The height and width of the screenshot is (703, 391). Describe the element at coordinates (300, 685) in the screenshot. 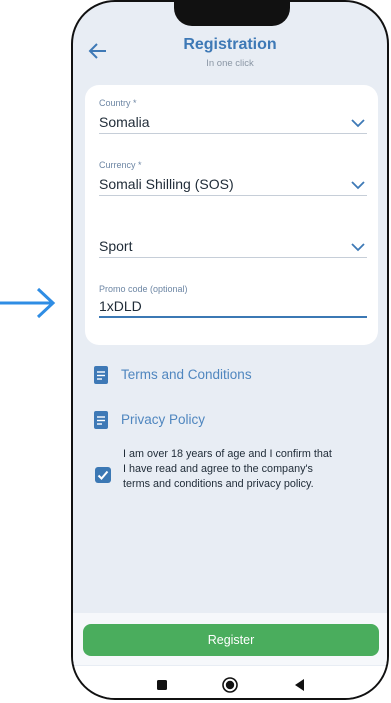

I see `triangle-back-icon` at that location.